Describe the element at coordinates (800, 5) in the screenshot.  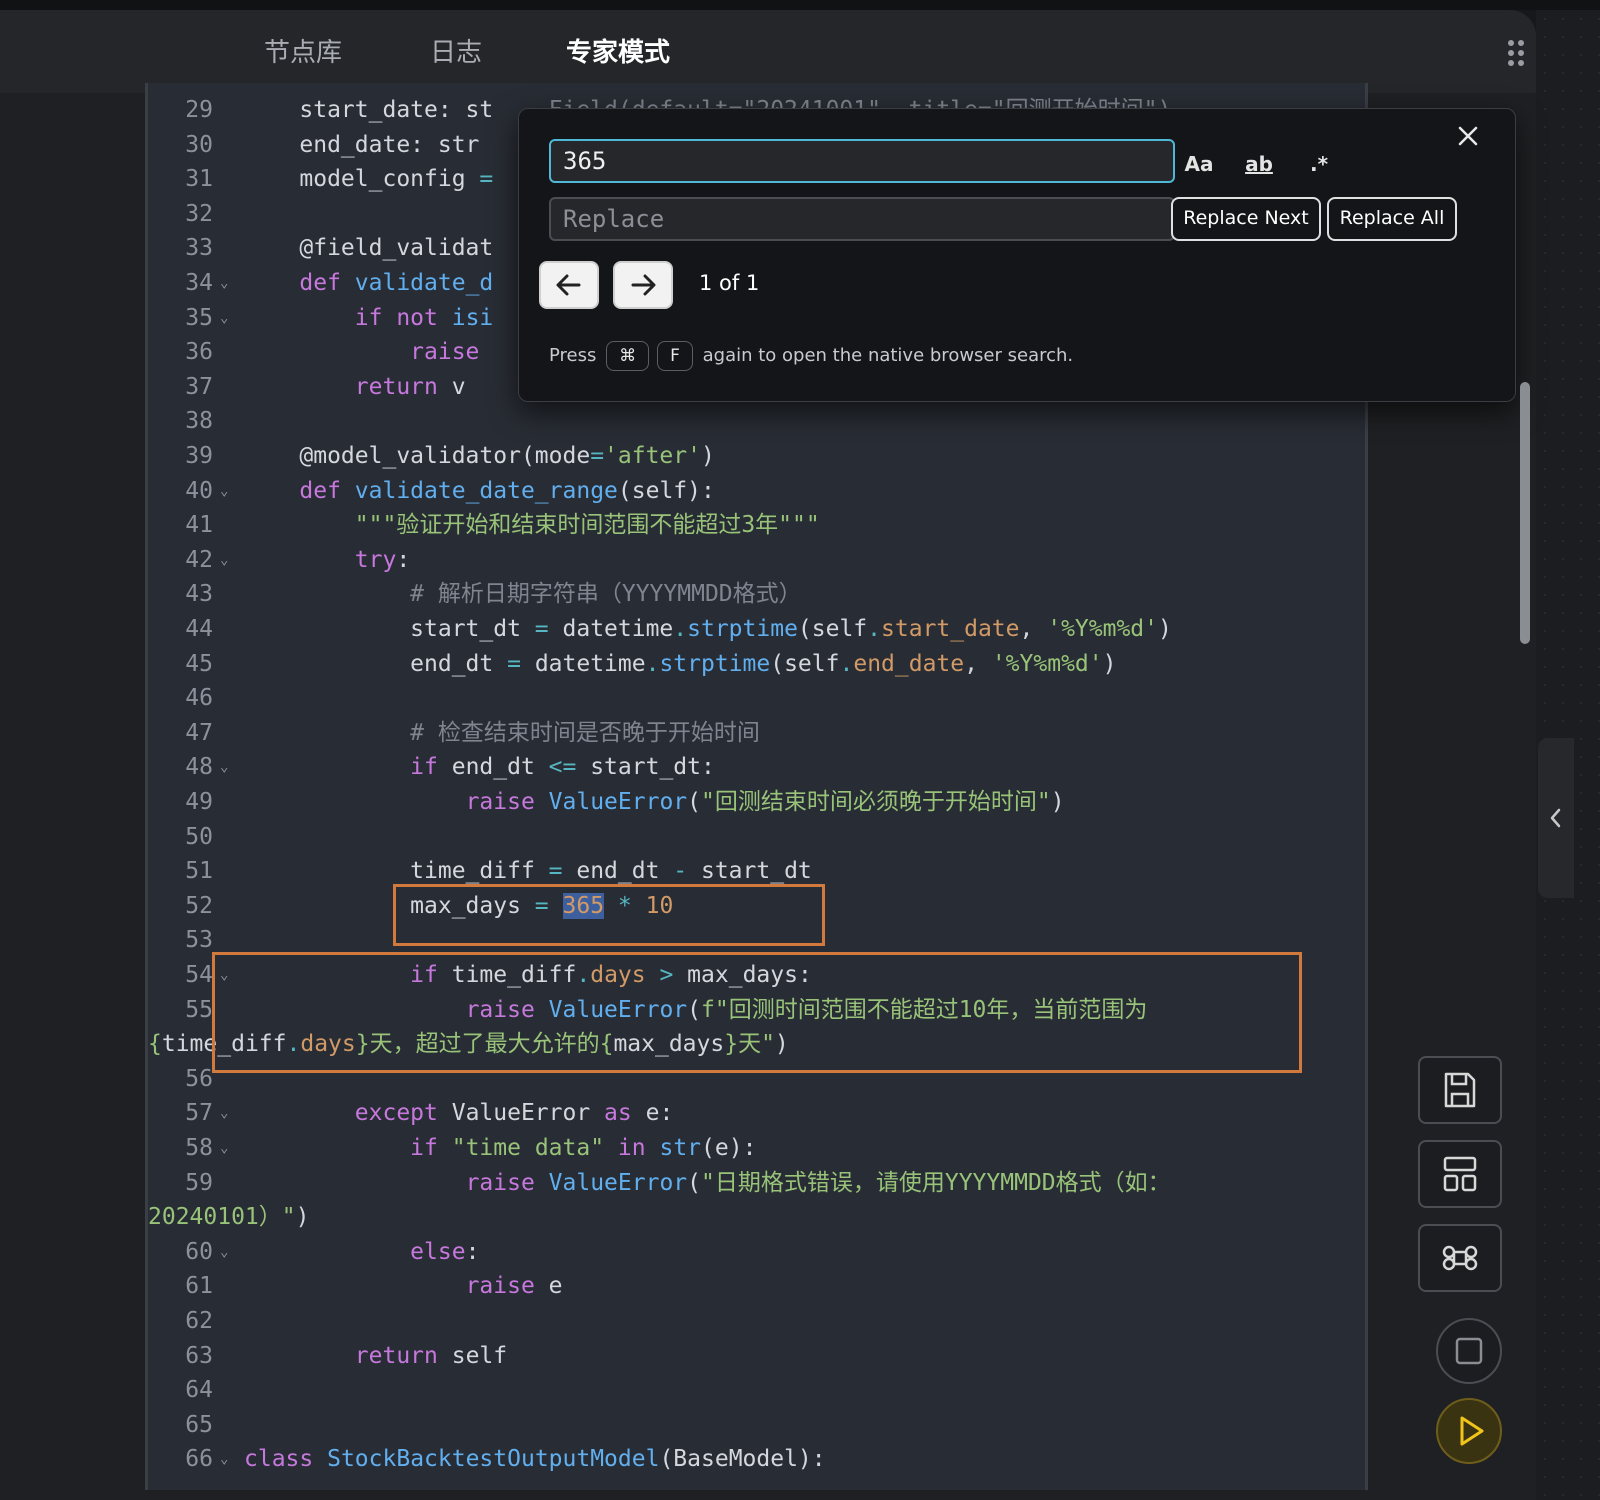
I see `window-top-strip` at that location.